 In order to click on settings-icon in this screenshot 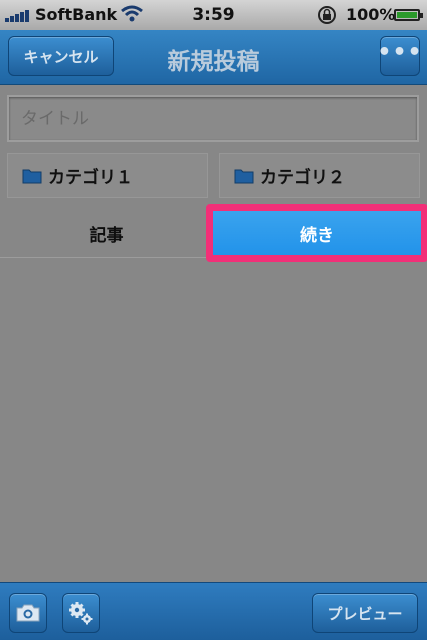, I will do `click(81, 613)`.